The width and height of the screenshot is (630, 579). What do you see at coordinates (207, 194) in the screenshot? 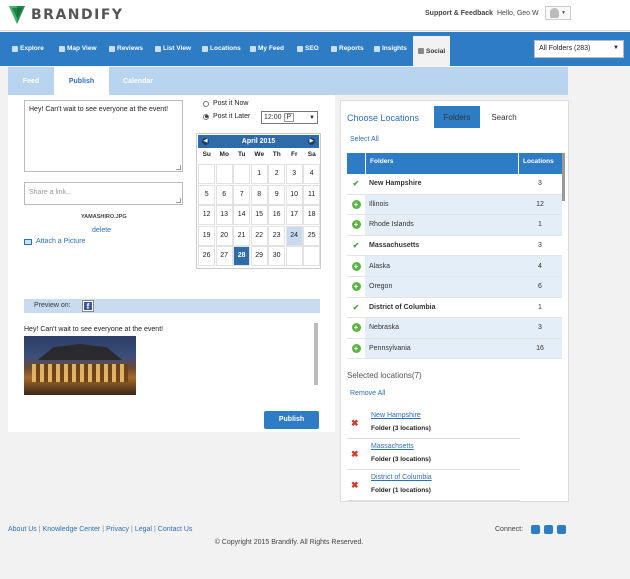
I see `calendar-day: 5` at bounding box center [207, 194].